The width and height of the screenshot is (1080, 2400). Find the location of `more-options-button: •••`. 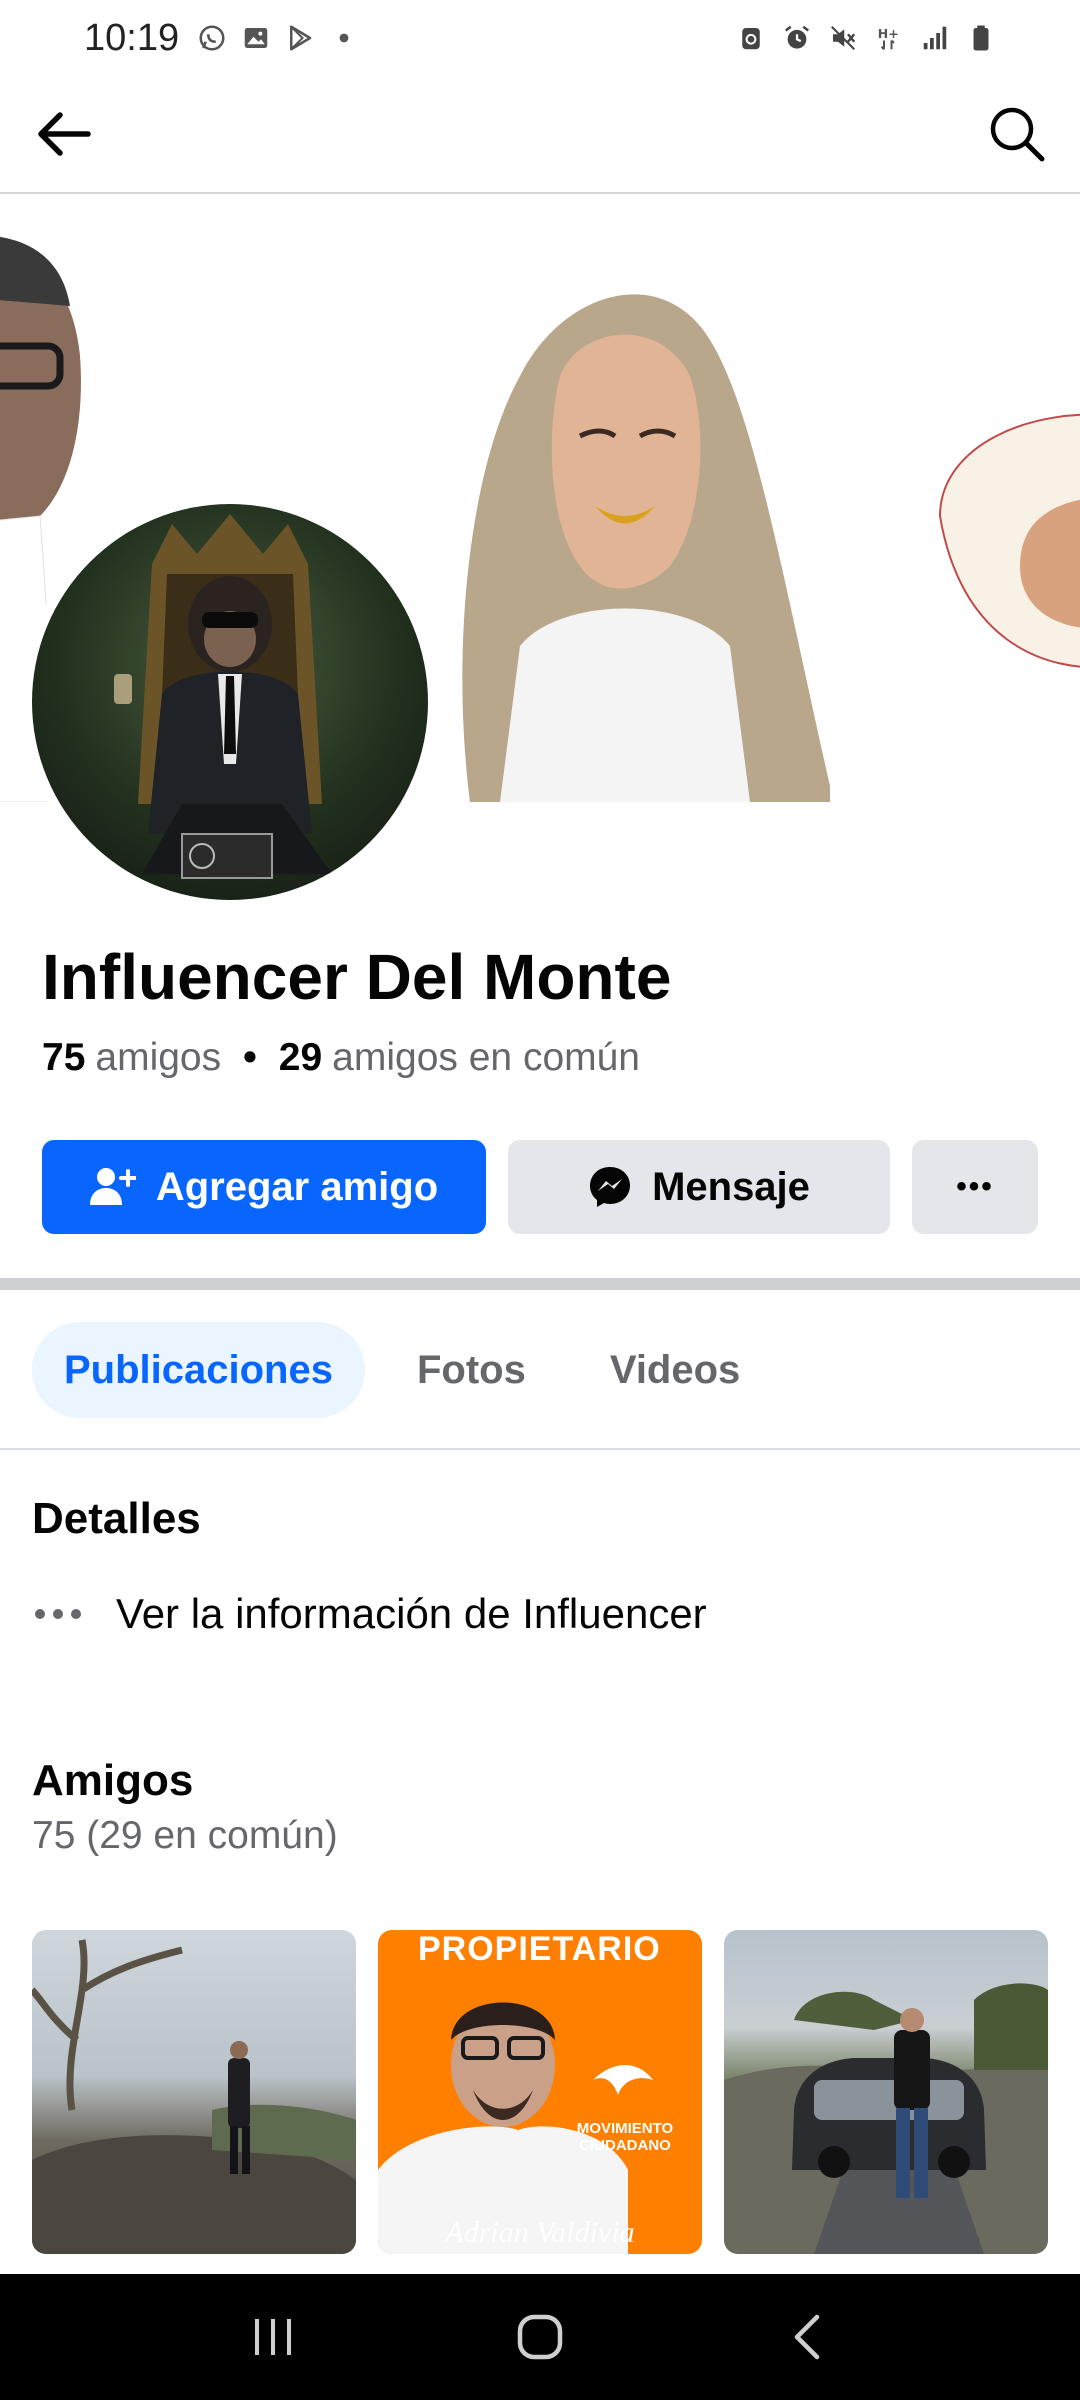

more-options-button: ••• is located at coordinates (975, 1187).